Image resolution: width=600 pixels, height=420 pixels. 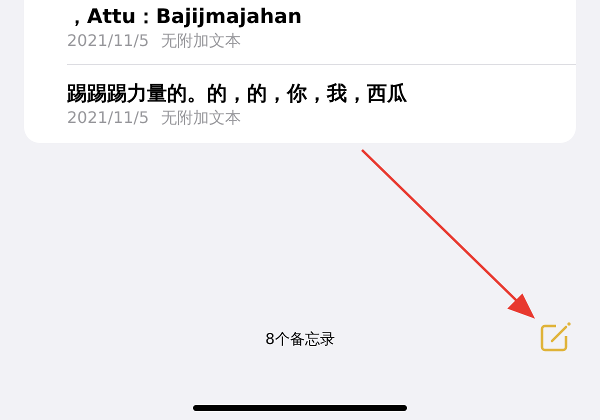 What do you see at coordinates (555, 337) in the screenshot?
I see `compose-icon` at bounding box center [555, 337].